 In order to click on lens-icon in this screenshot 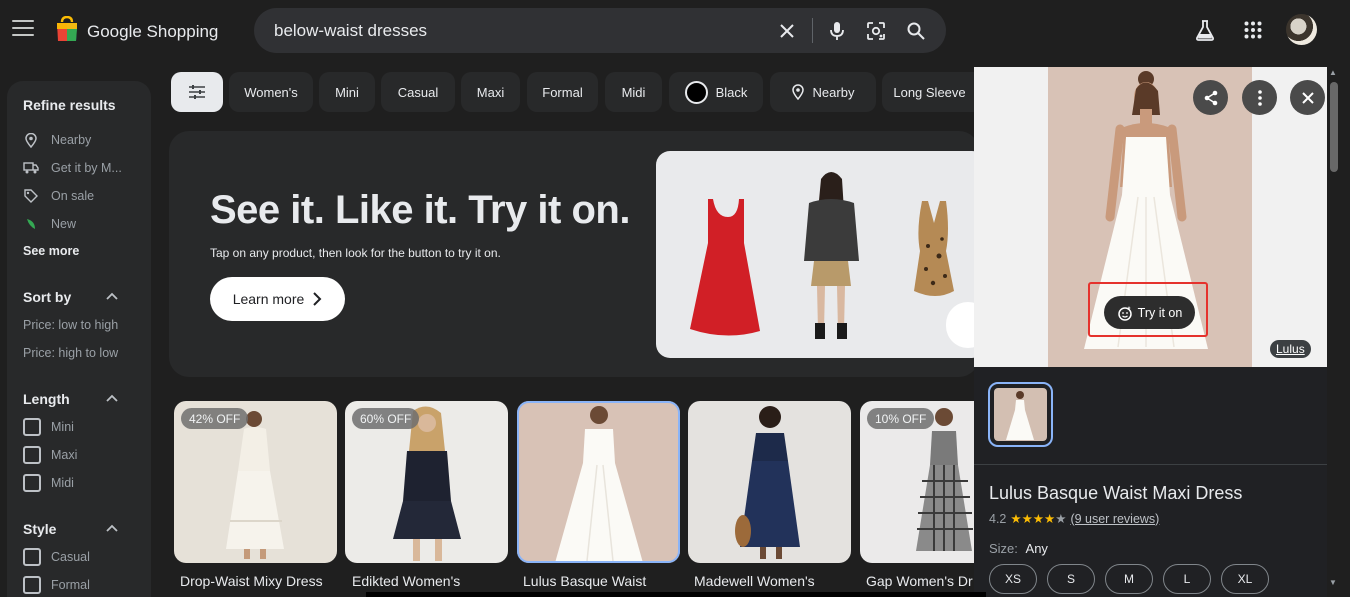, I will do `click(876, 31)`.